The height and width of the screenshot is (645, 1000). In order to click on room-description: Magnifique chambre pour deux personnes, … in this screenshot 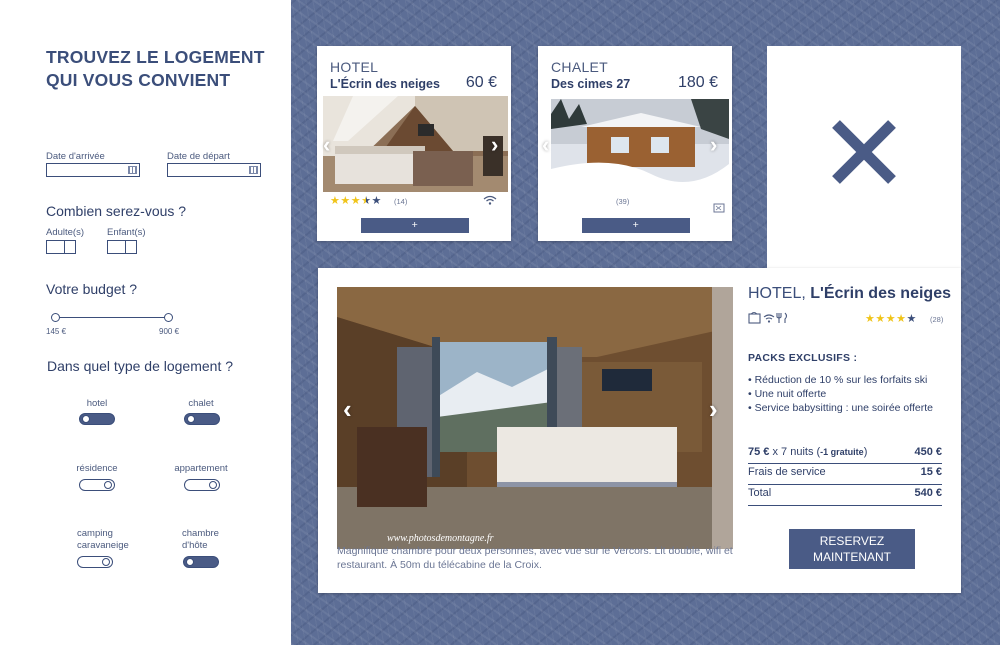, I will do `click(535, 558)`.